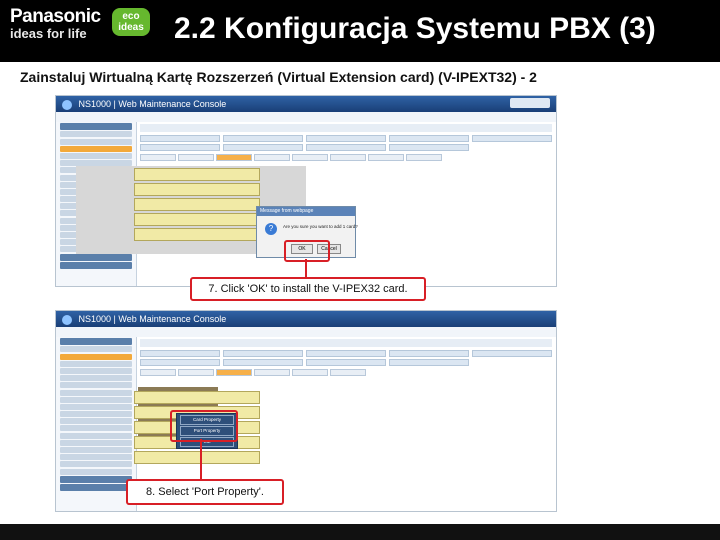  I want to click on ok-highlight, so click(307, 251).